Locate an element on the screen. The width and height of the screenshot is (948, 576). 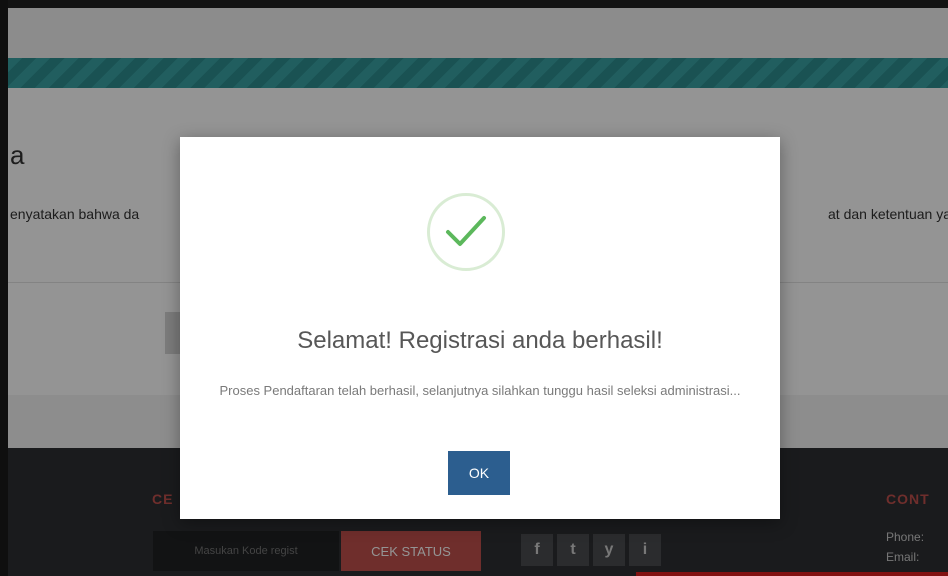
modal-title: Selamat! Registrasi anda berhasil! is located at coordinates (480, 340).